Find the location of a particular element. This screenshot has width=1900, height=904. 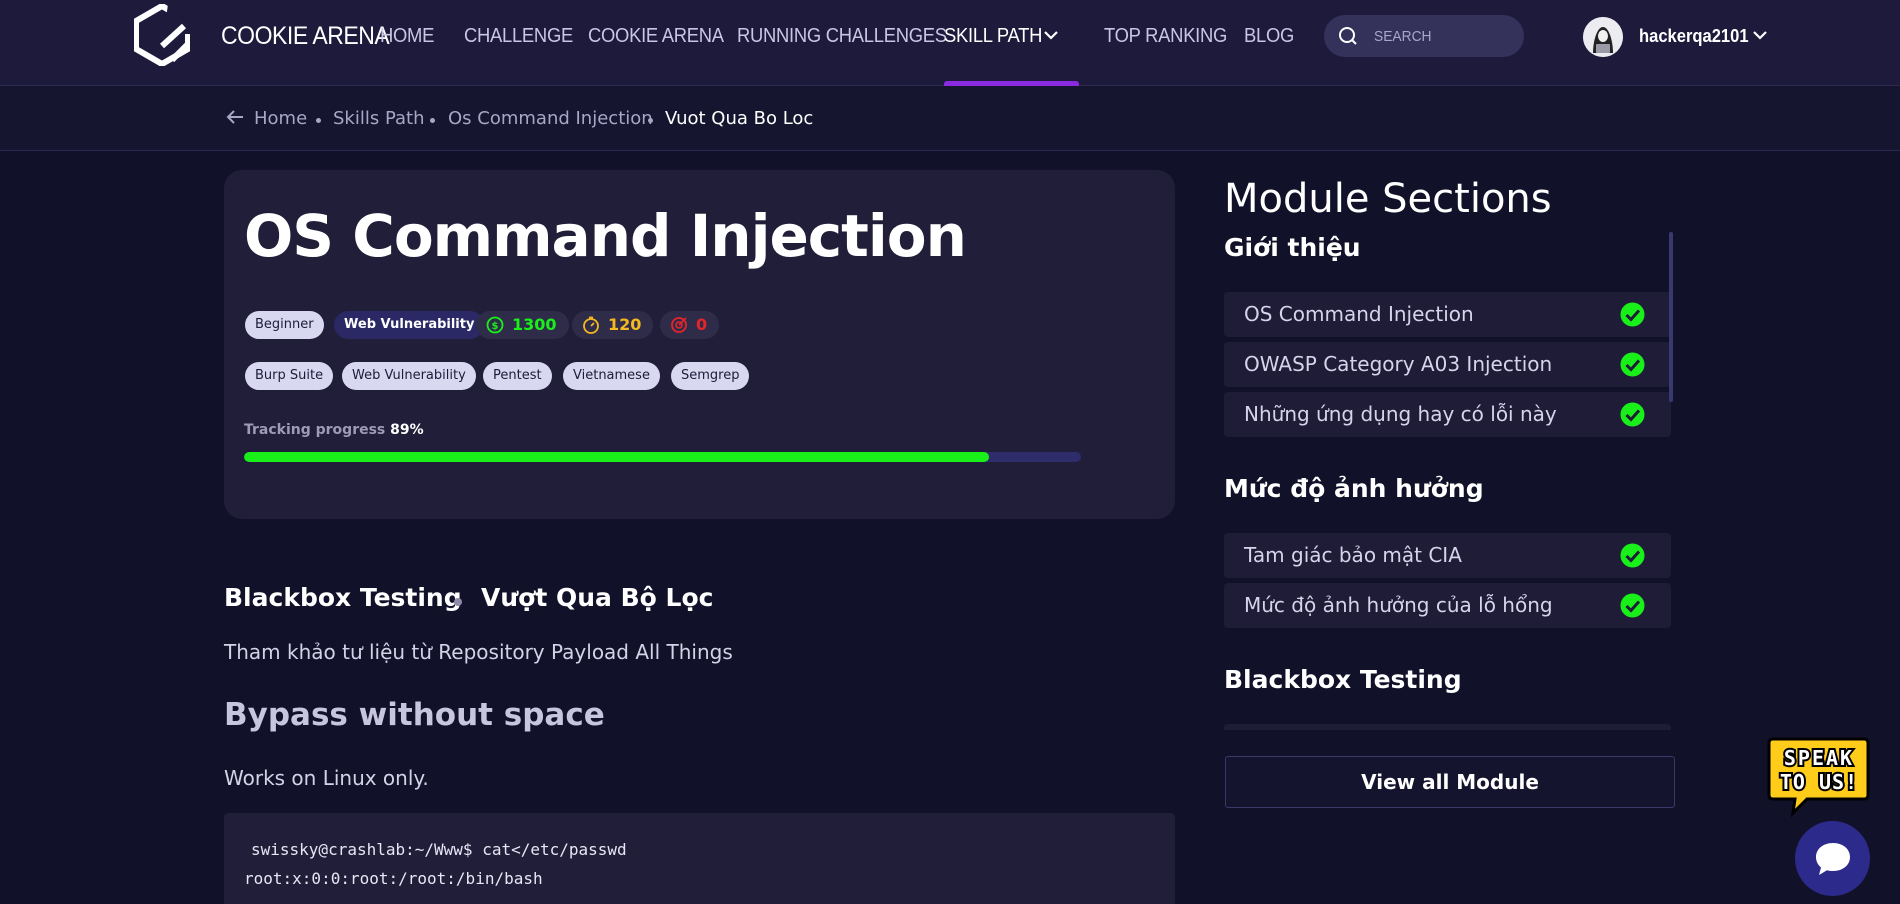

module-item-label: Những ứng dụng hay có lỗi này is located at coordinates (1400, 414).